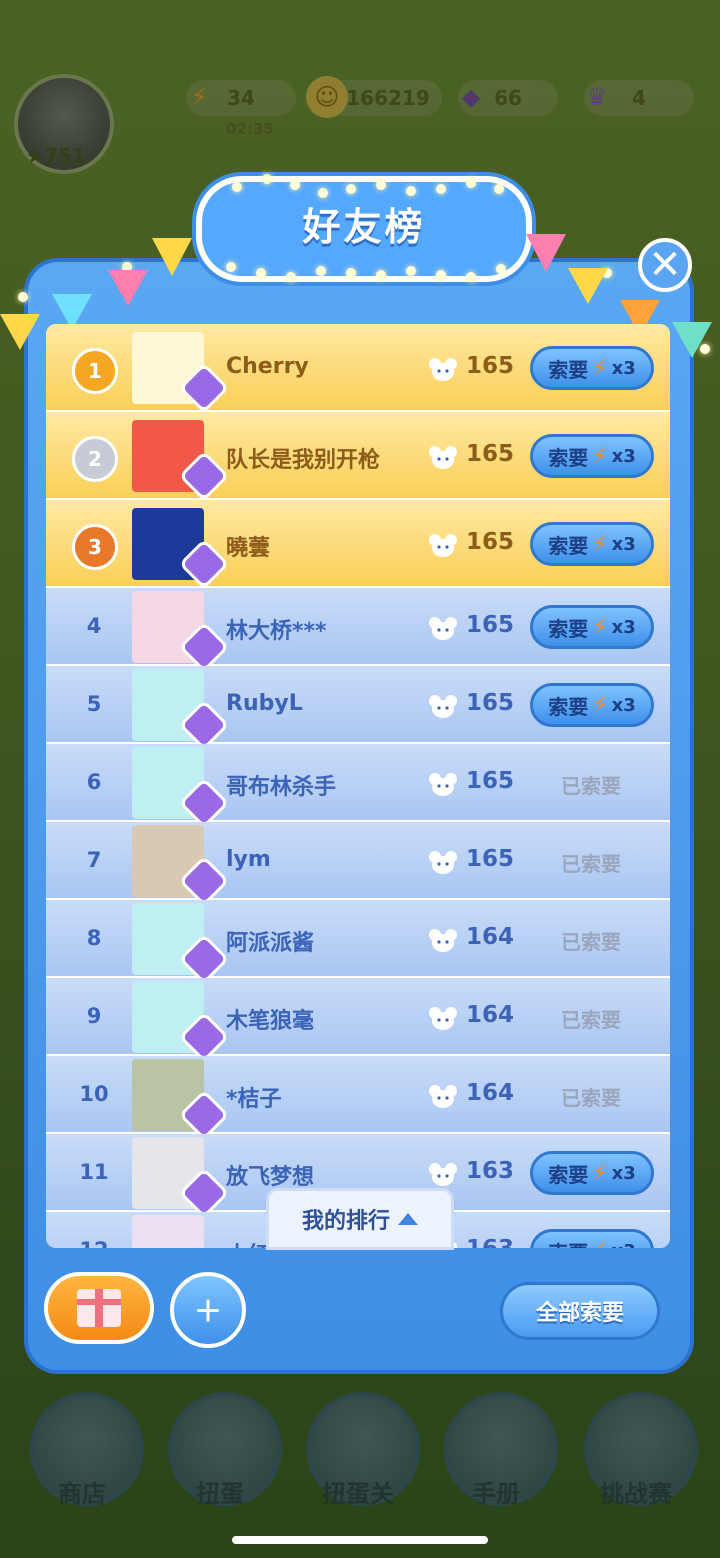 The image size is (720, 1558). Describe the element at coordinates (94, 704) in the screenshot. I see `rank-number: 5` at that location.